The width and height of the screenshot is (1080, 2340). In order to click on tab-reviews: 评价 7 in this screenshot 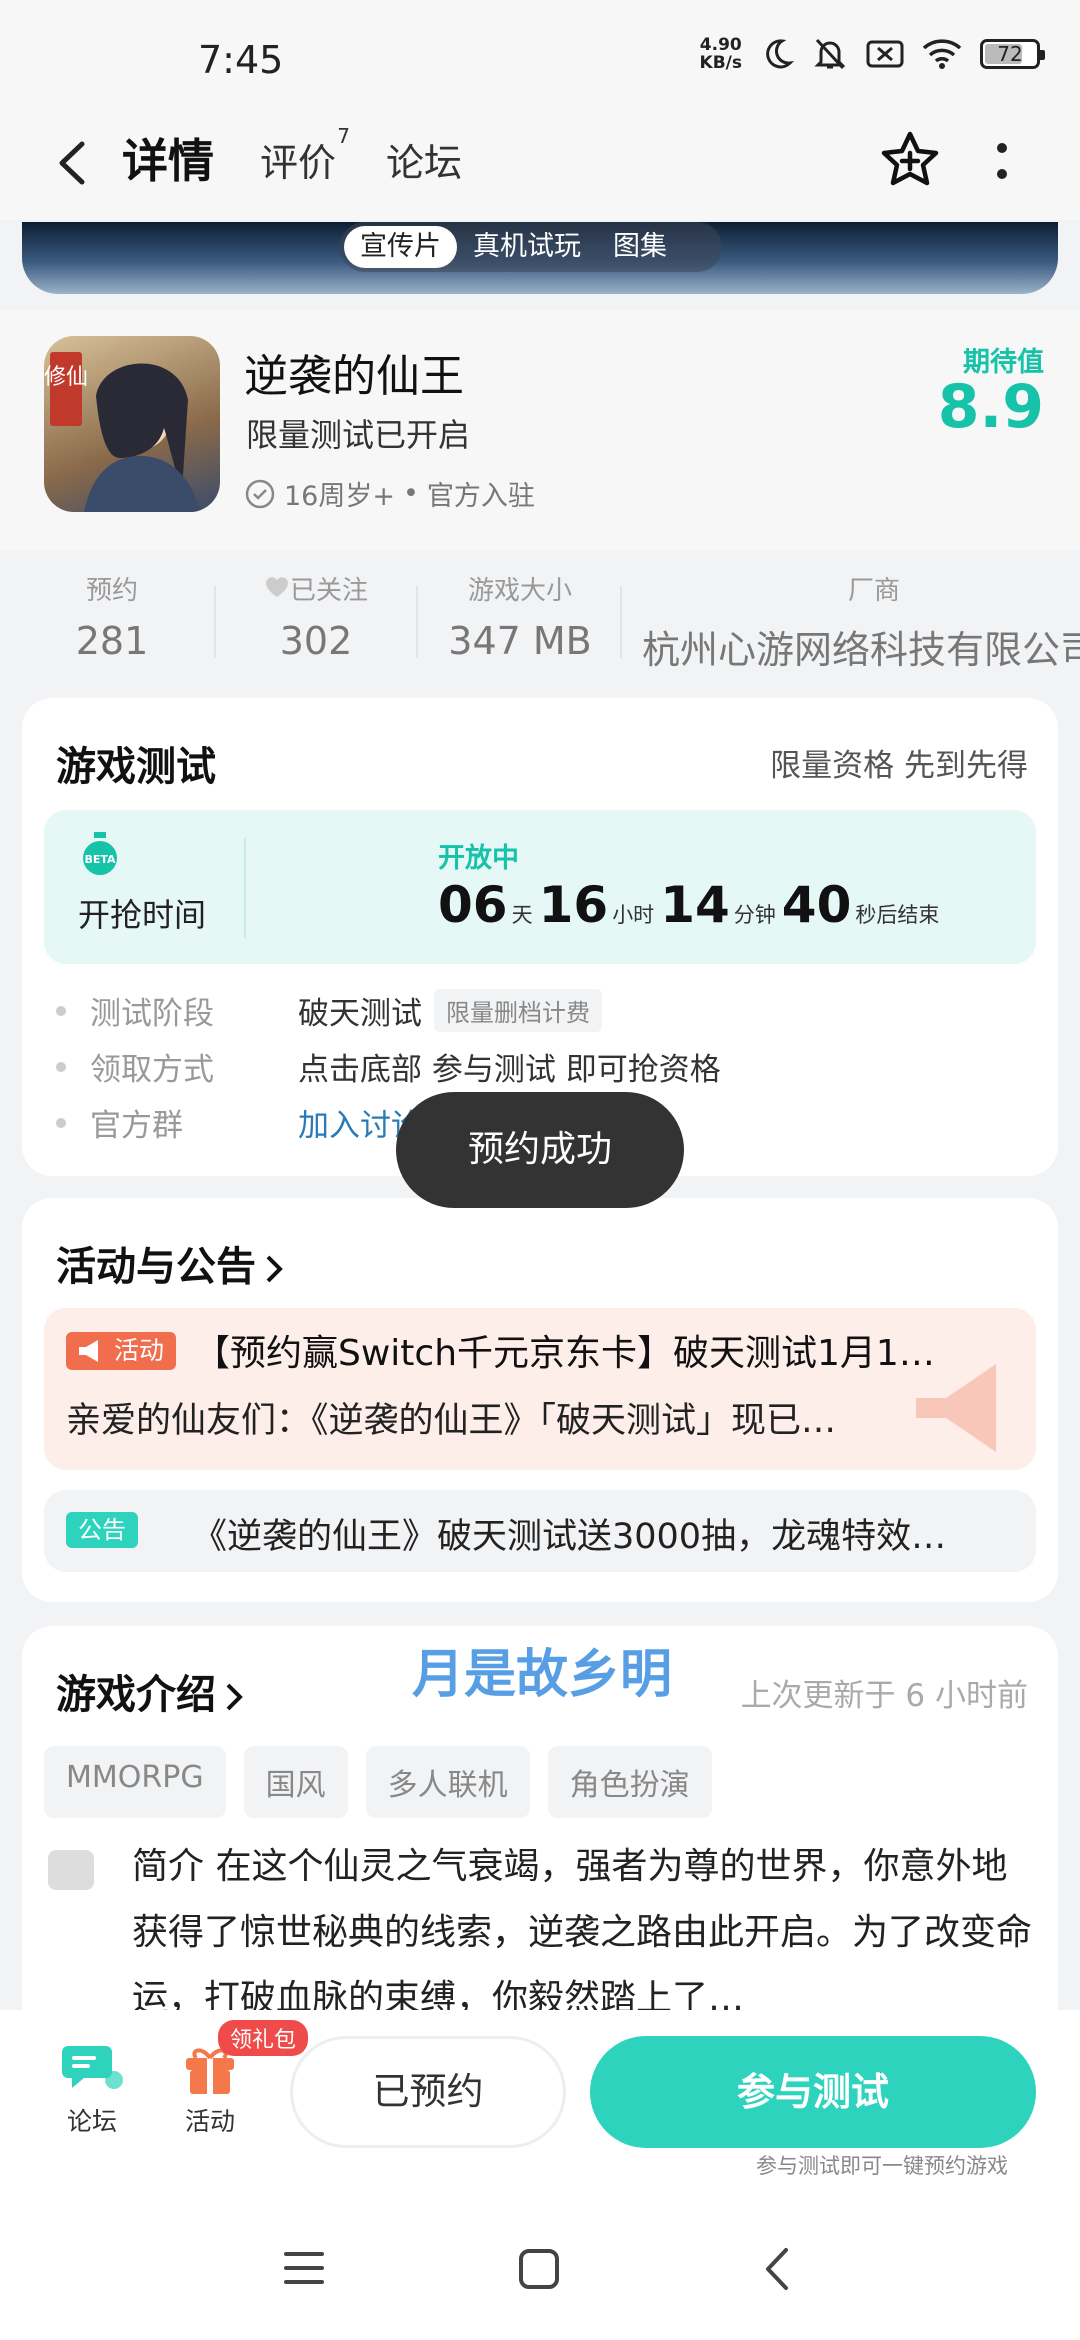, I will do `click(305, 155)`.